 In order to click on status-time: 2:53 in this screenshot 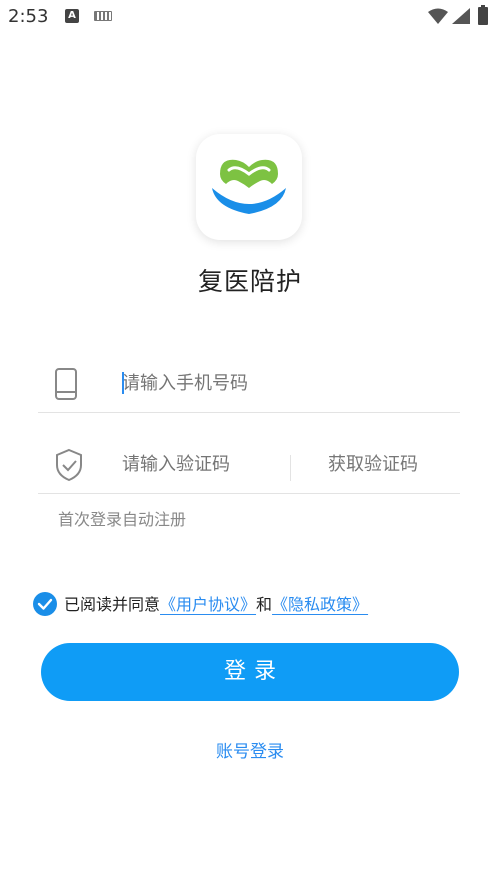, I will do `click(28, 16)`.